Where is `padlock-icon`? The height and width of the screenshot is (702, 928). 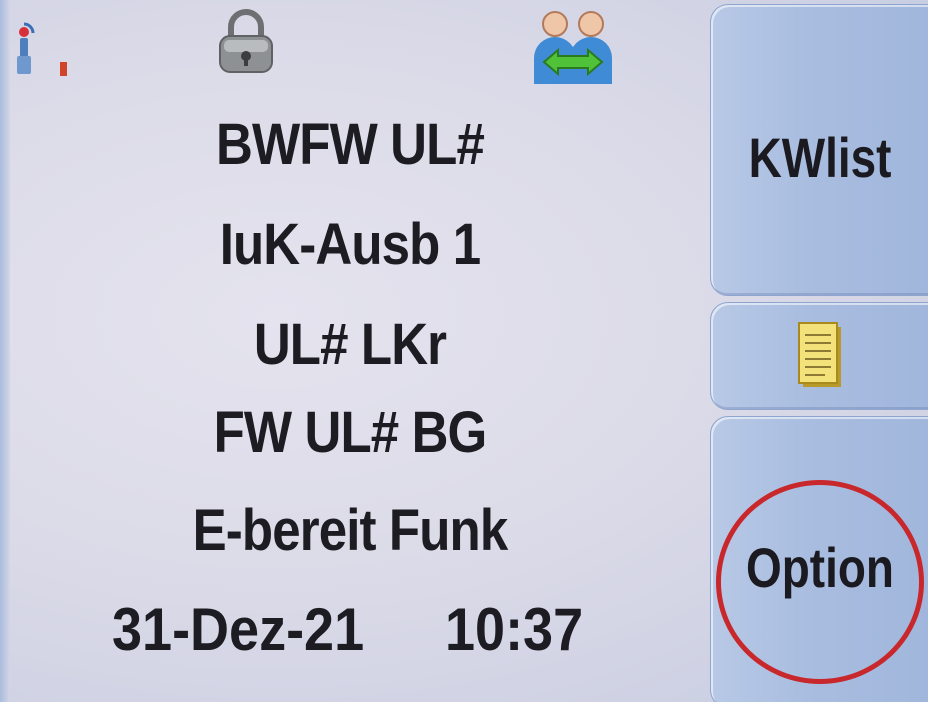
padlock-icon is located at coordinates (246, 41).